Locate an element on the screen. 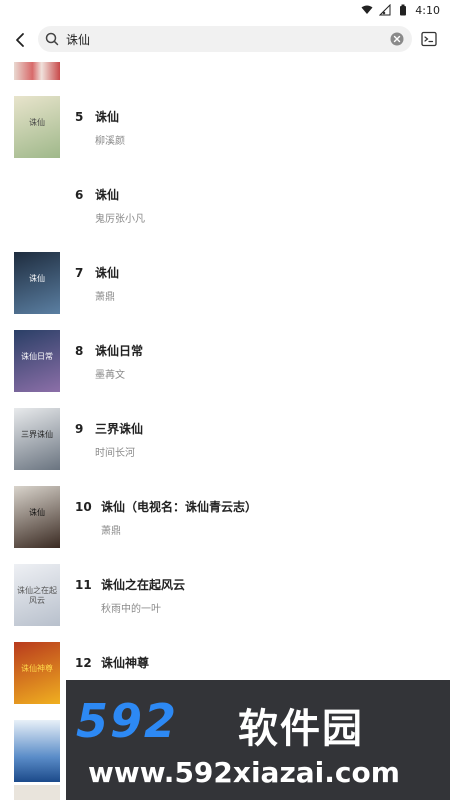 The height and width of the screenshot is (800, 450). status-bar: 4:10 is located at coordinates (225, 10).